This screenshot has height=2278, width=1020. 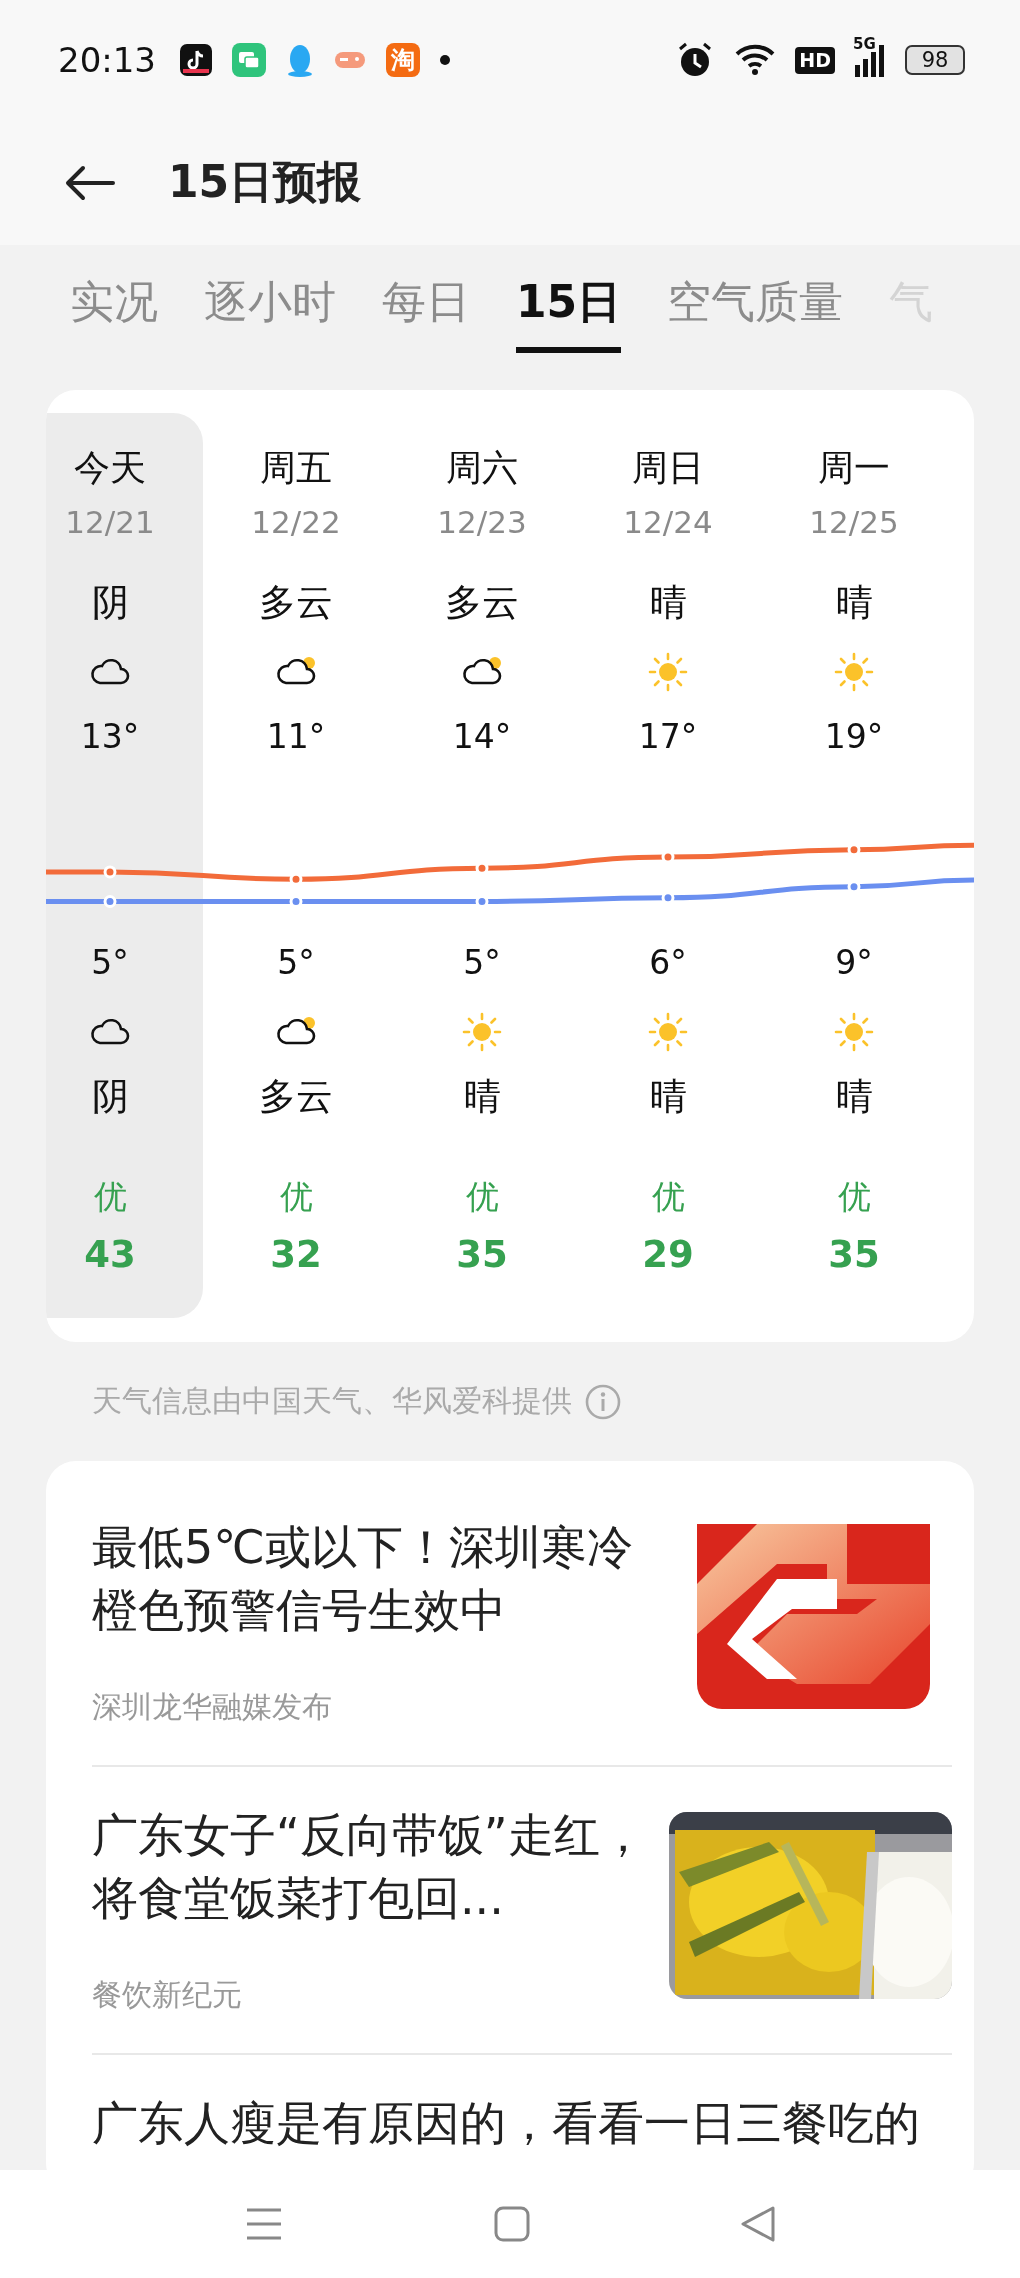 I want to click on date-label: 12/24, so click(x=668, y=522).